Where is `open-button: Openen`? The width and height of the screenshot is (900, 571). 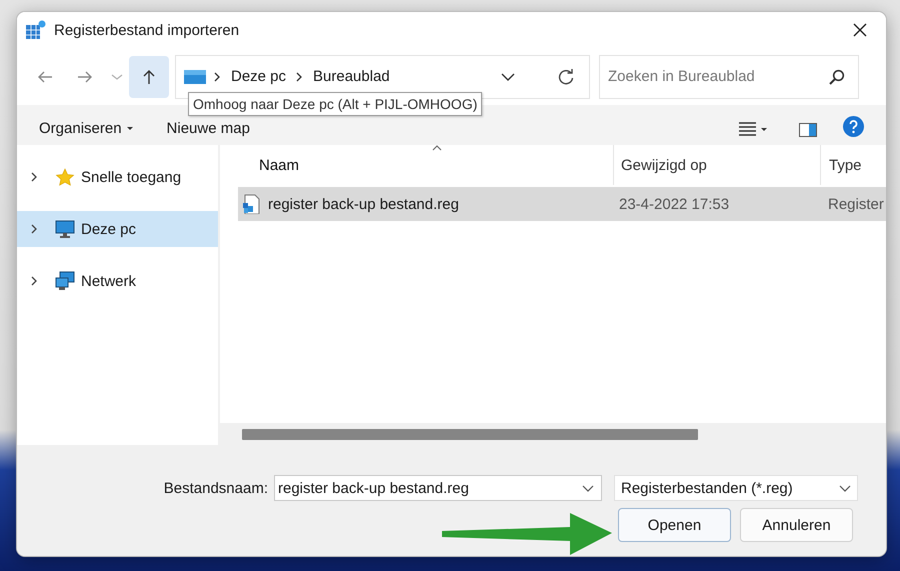 open-button: Openen is located at coordinates (674, 525).